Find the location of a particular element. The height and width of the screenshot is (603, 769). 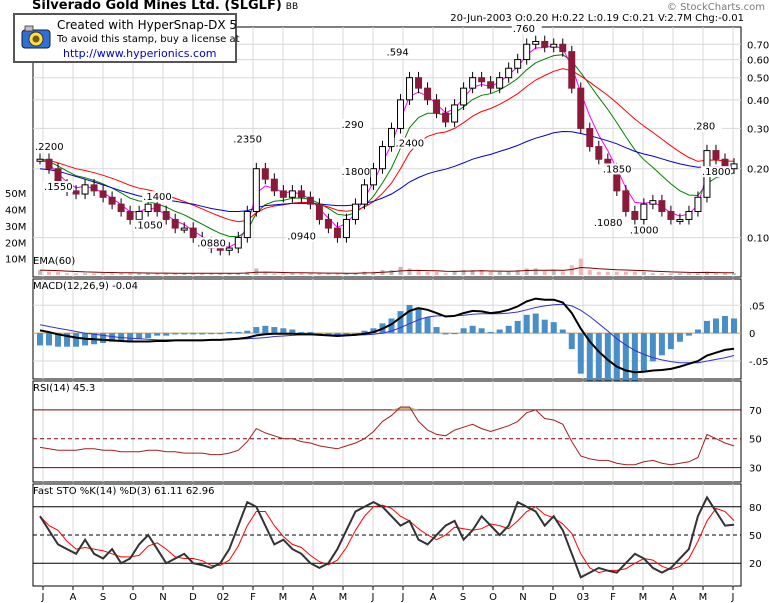

price-annotation: .1550 is located at coordinates (58, 187).